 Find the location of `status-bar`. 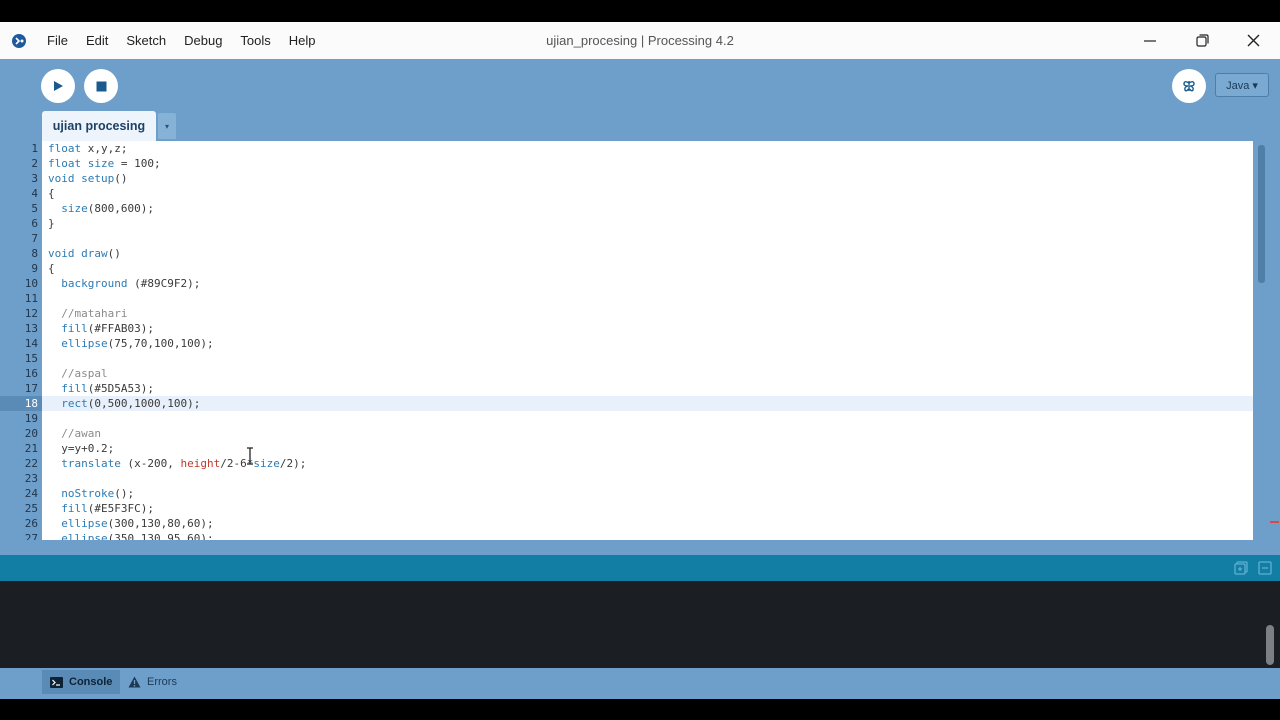

status-bar is located at coordinates (640, 568).